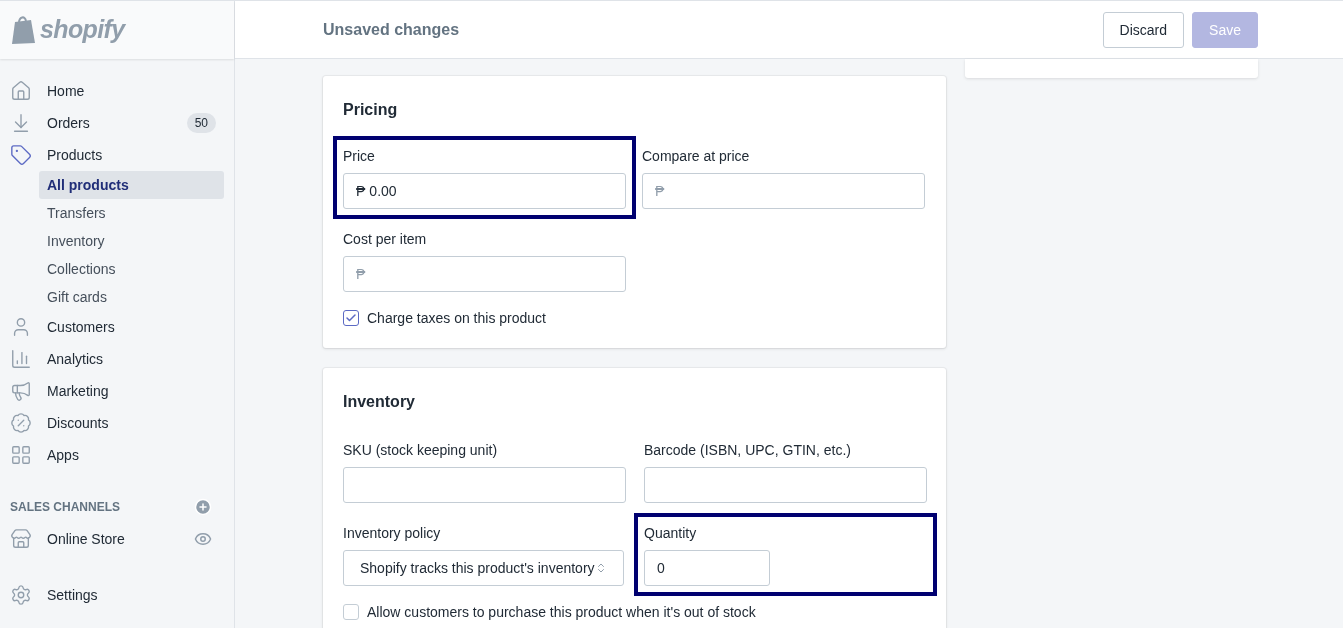 This screenshot has width=1343, height=628. Describe the element at coordinates (21, 539) in the screenshot. I see `store-icon` at that location.